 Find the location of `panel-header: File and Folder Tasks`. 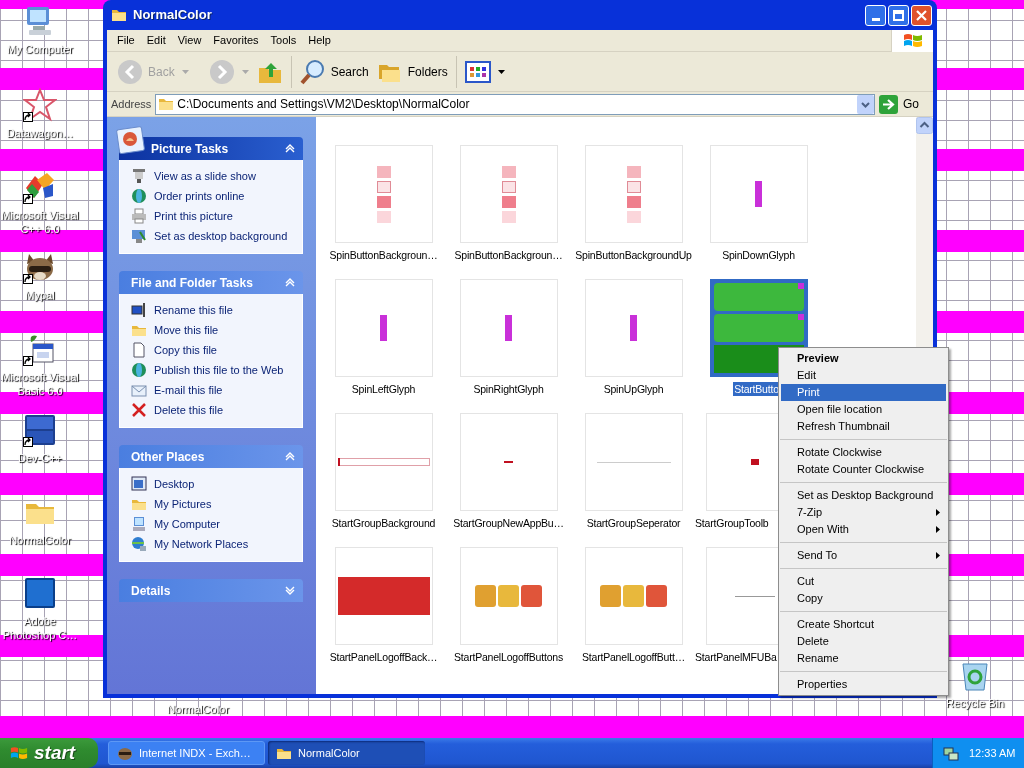

panel-header: File and Folder Tasks is located at coordinates (211, 282).